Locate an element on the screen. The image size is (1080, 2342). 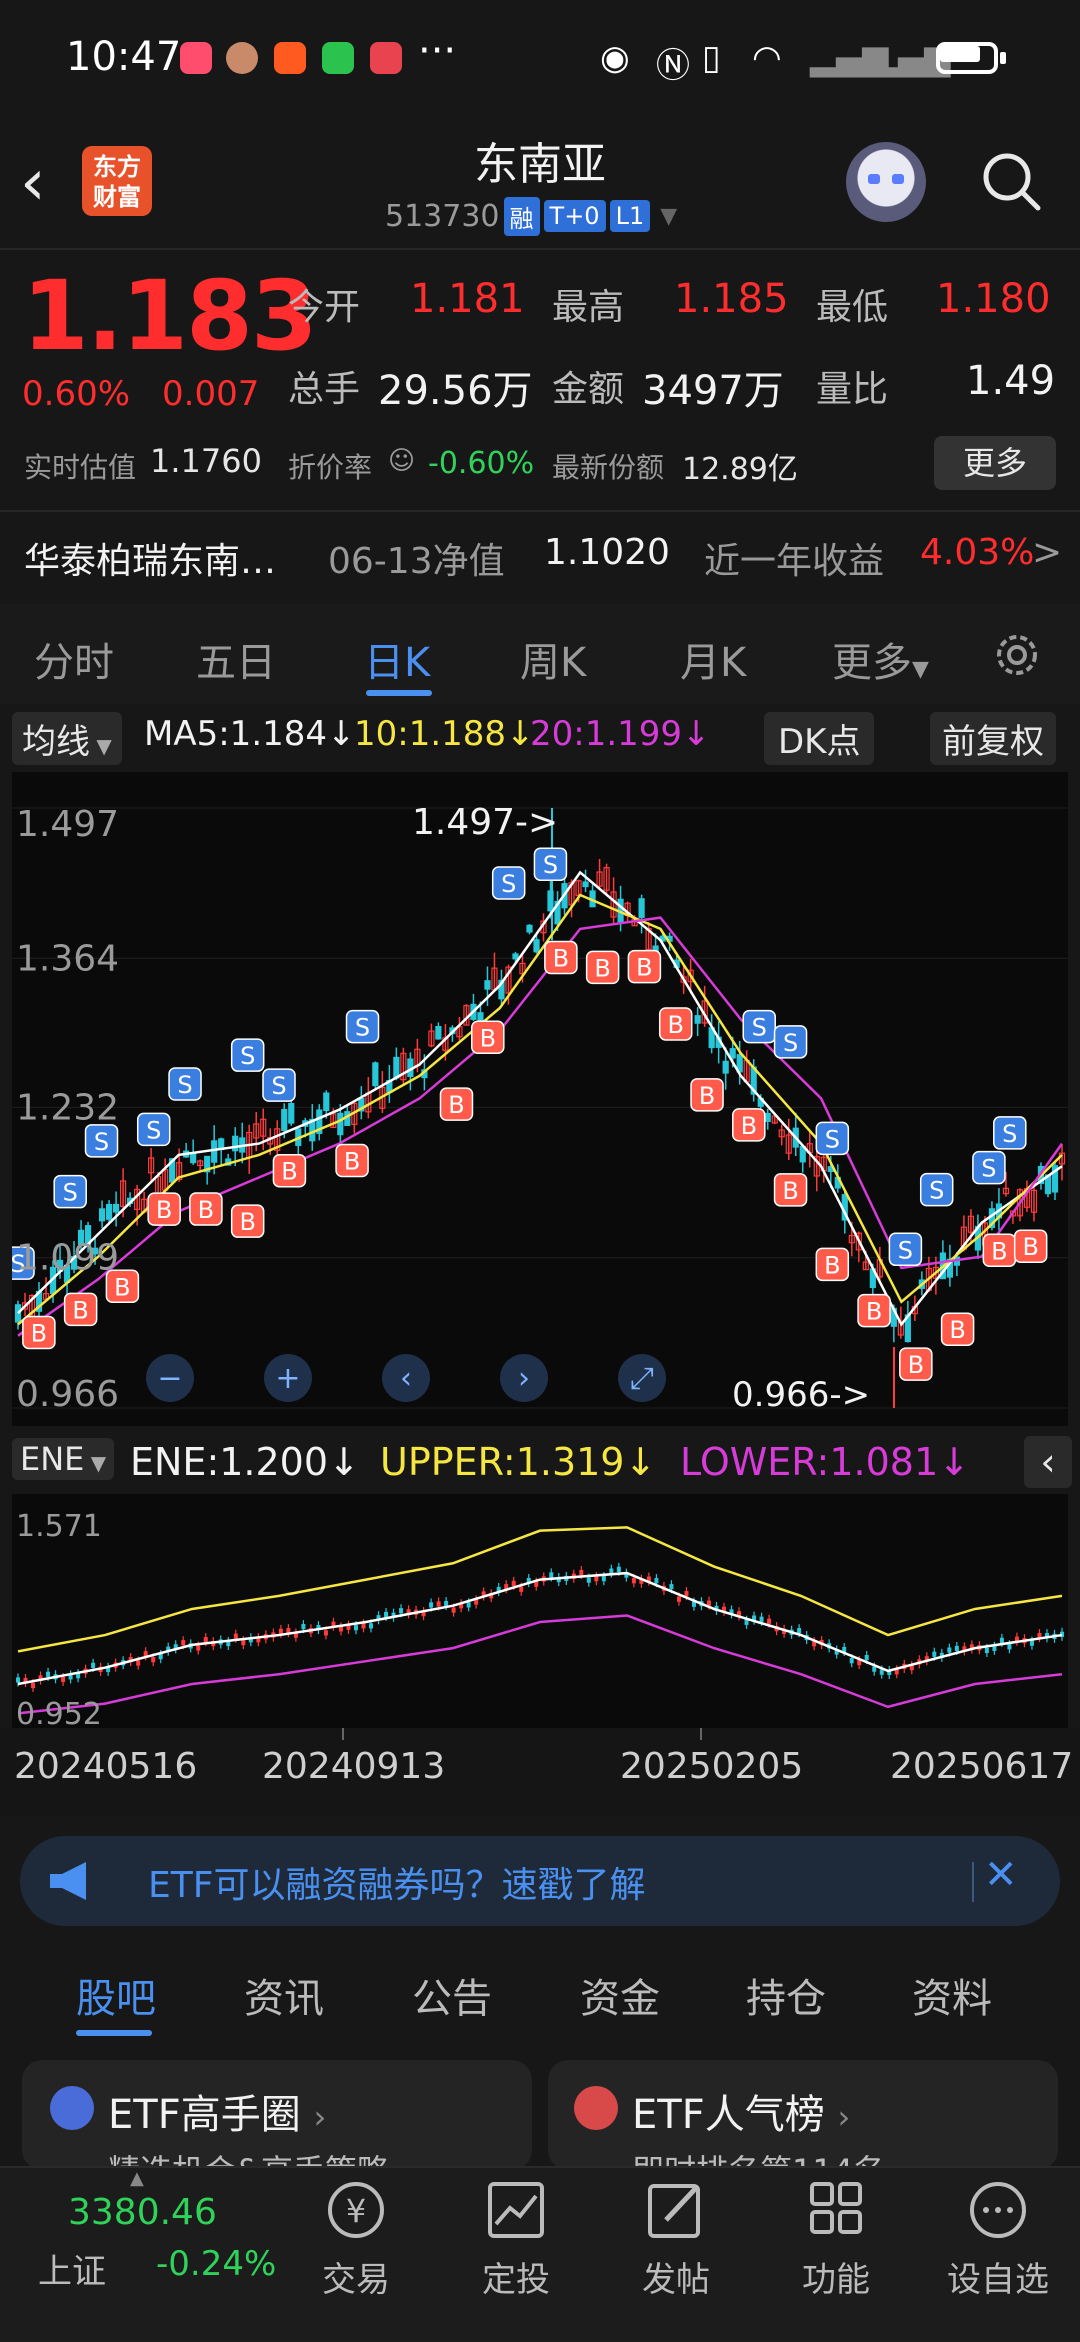
nav-post: 发帖 is located at coordinates (676, 2238).